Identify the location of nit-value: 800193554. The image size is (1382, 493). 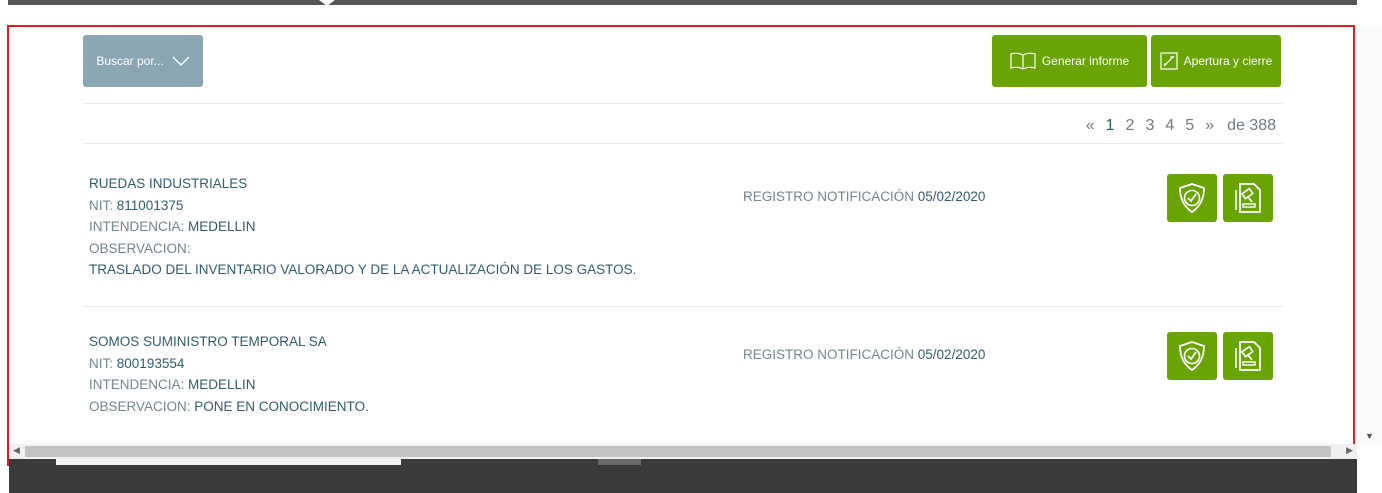
(150, 363).